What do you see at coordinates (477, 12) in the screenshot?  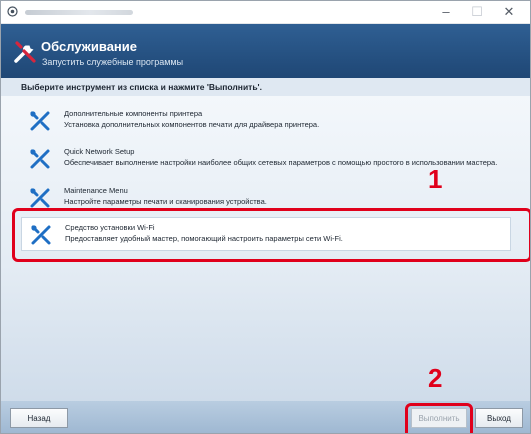 I see `maximize-button: ☐` at bounding box center [477, 12].